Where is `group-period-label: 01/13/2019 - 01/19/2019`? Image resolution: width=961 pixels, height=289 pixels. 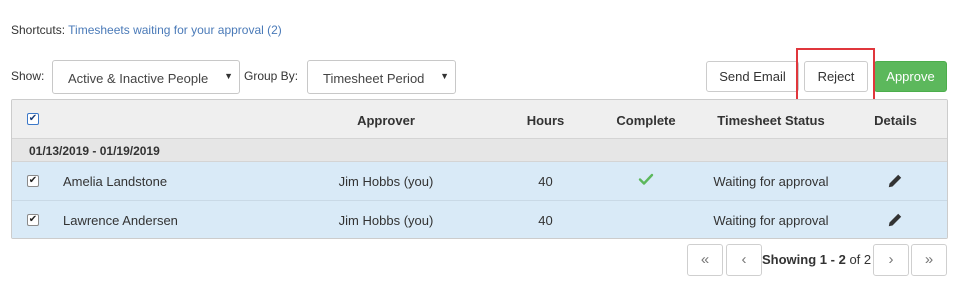
group-period-label: 01/13/2019 - 01/19/2019 is located at coordinates (94, 151).